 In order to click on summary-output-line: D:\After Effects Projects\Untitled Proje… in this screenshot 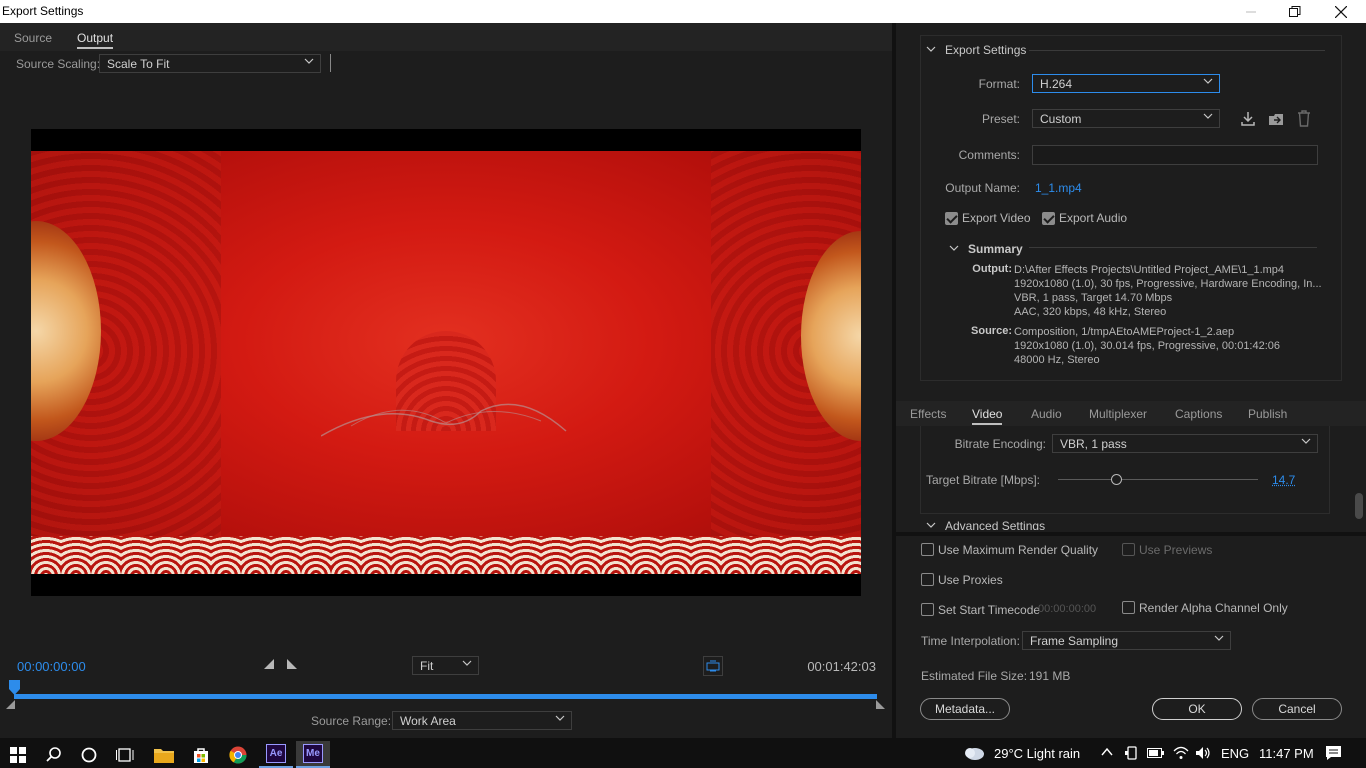, I will do `click(1149, 270)`.